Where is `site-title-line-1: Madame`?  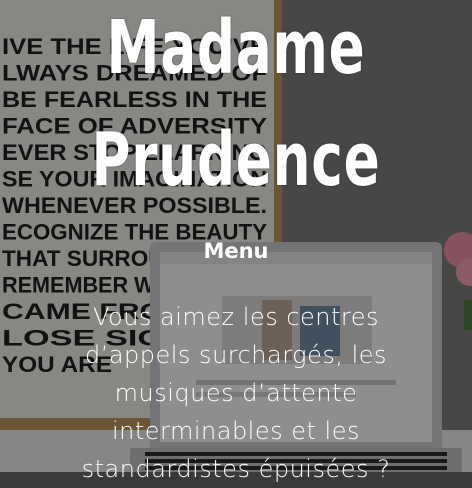
site-title-line-1: Madame is located at coordinates (236, 48).